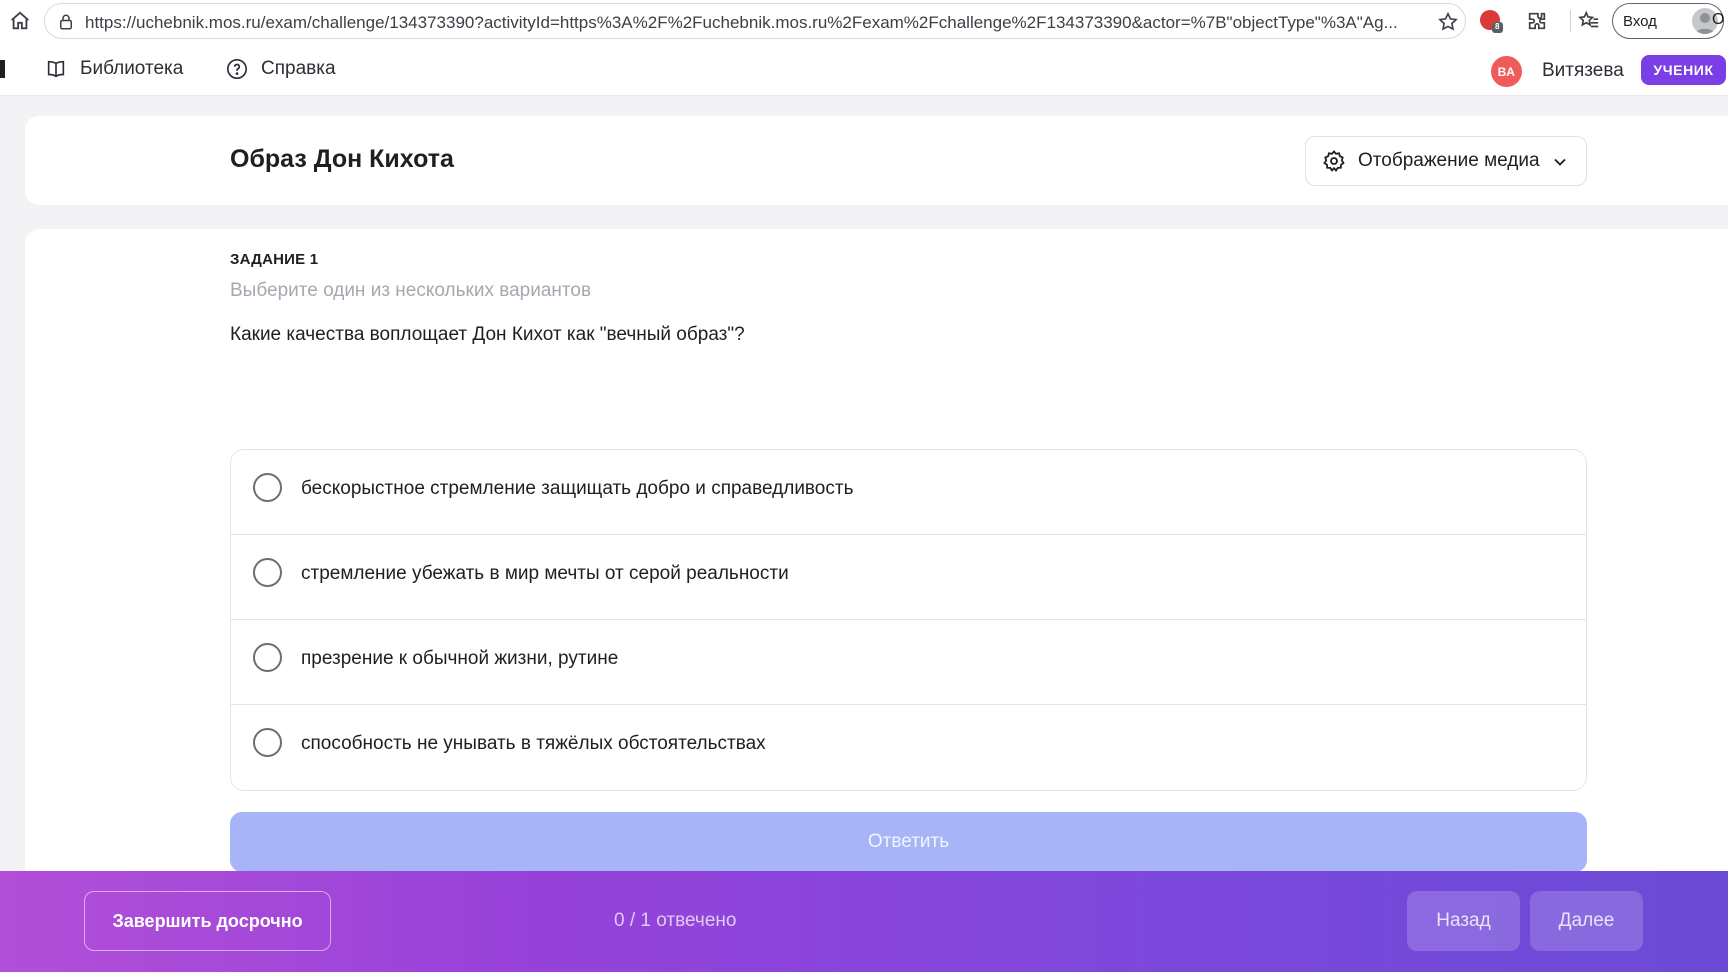 This screenshot has height=972, width=1728. Describe the element at coordinates (1583, 71) in the screenshot. I see `user-name: Витязева` at that location.